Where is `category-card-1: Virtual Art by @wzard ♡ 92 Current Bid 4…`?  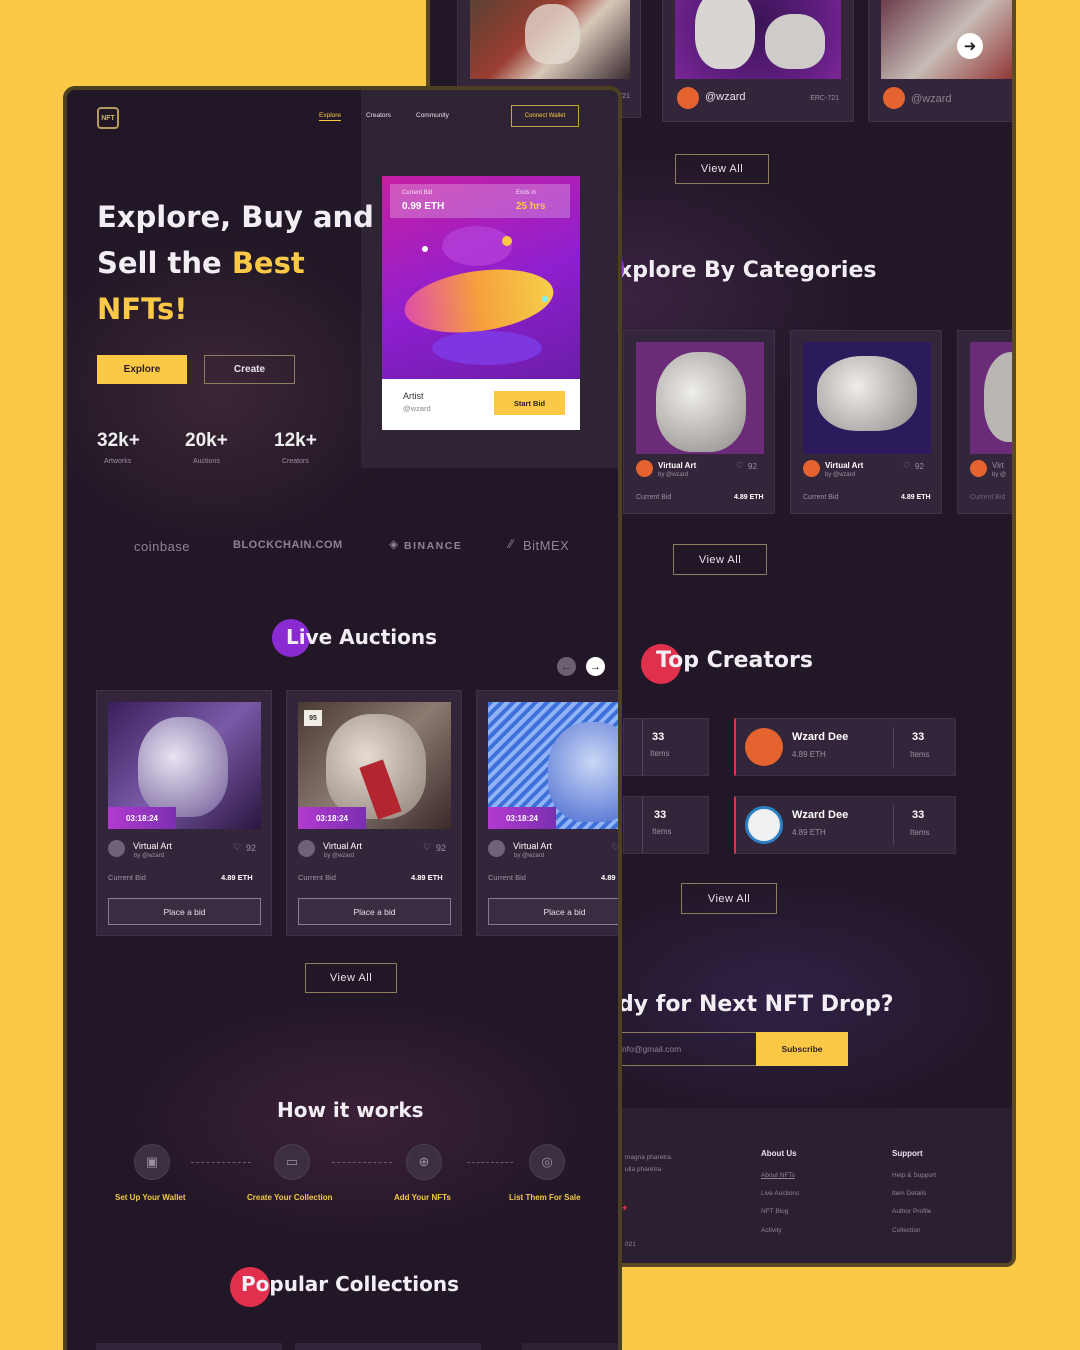 category-card-1: Virtual Art by @wzard ♡ 92 Current Bid 4… is located at coordinates (699, 422).